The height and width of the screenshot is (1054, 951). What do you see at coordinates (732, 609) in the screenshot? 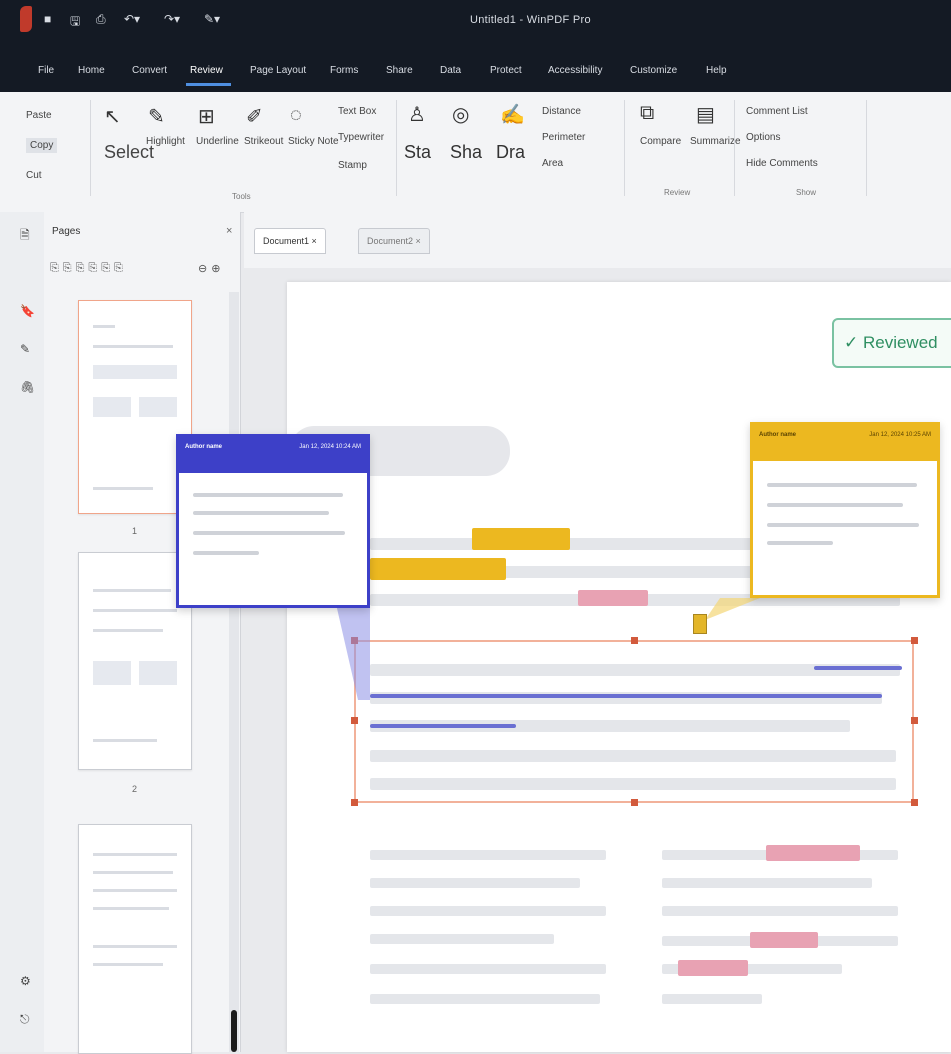
I see `yellow-comment-connector` at bounding box center [732, 609].